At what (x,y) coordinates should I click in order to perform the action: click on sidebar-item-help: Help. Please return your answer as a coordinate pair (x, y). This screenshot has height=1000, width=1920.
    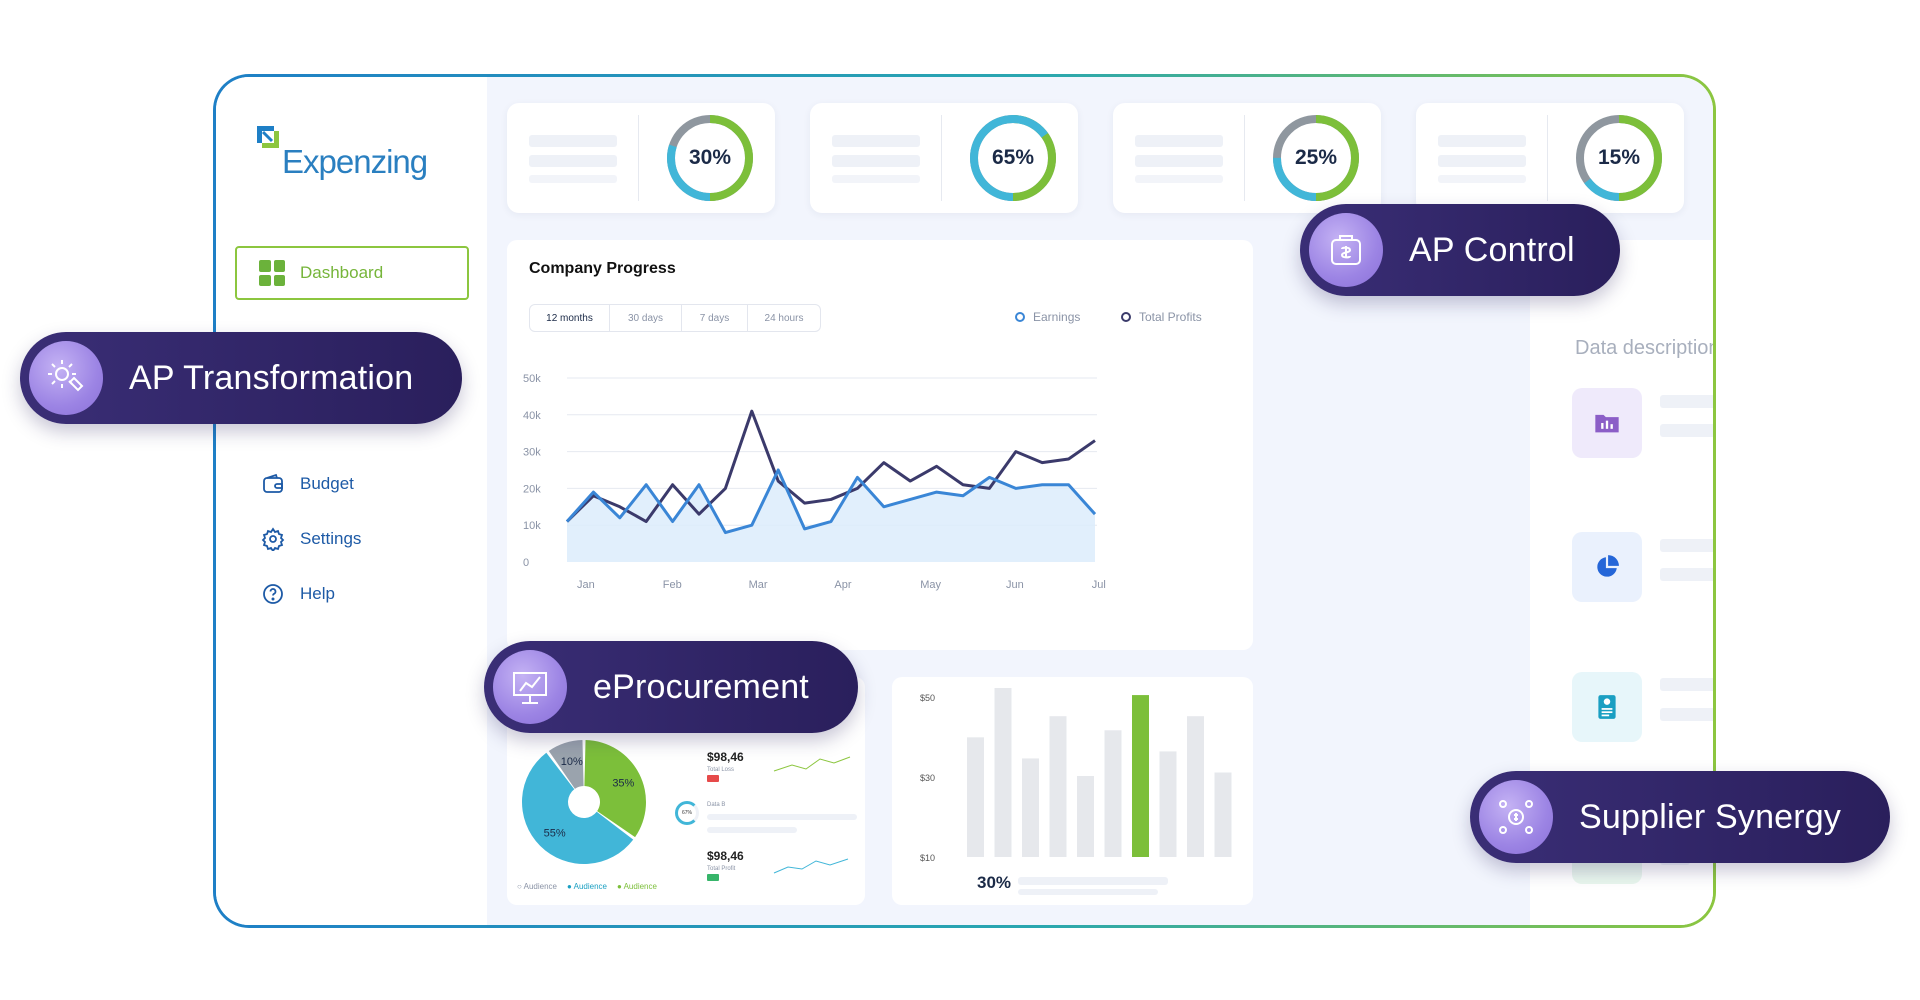
    Looking at the image, I should click on (298, 594).